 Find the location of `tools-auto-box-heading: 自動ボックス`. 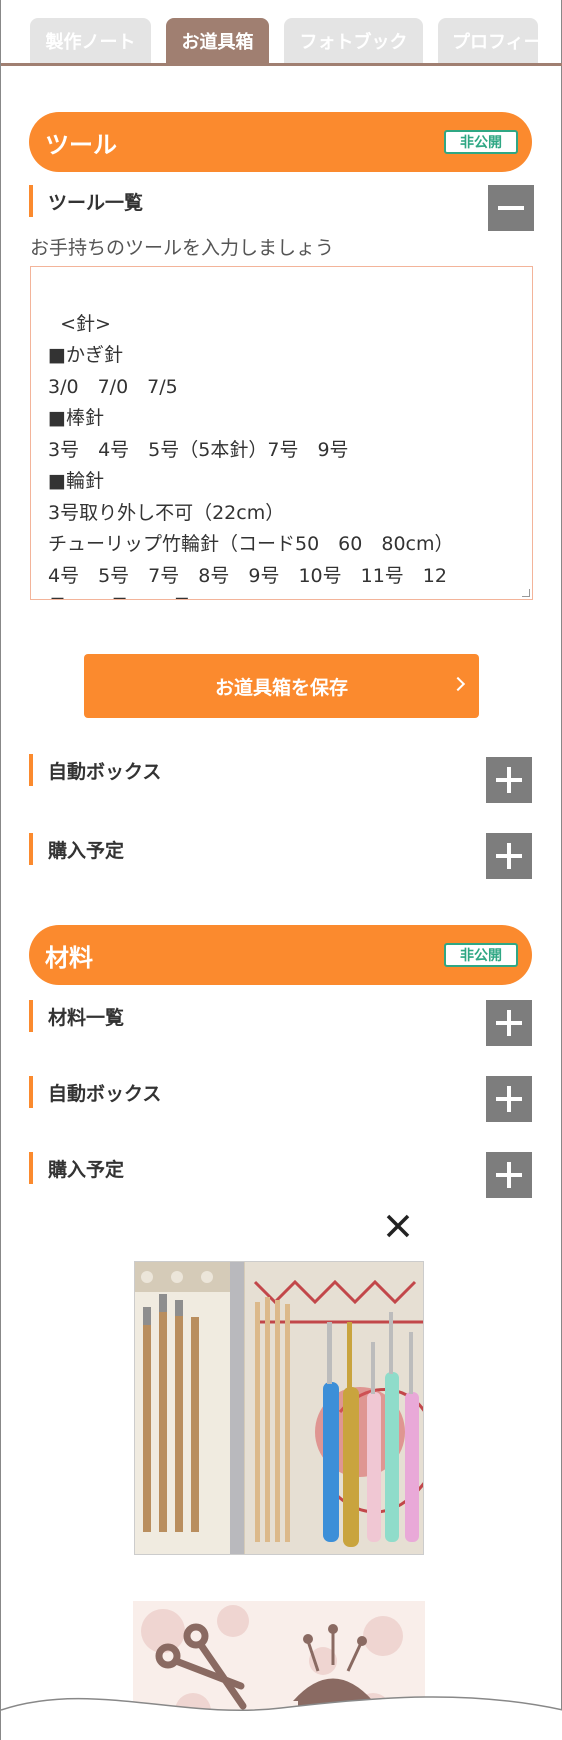

tools-auto-box-heading: 自動ボックス is located at coordinates (95, 770).